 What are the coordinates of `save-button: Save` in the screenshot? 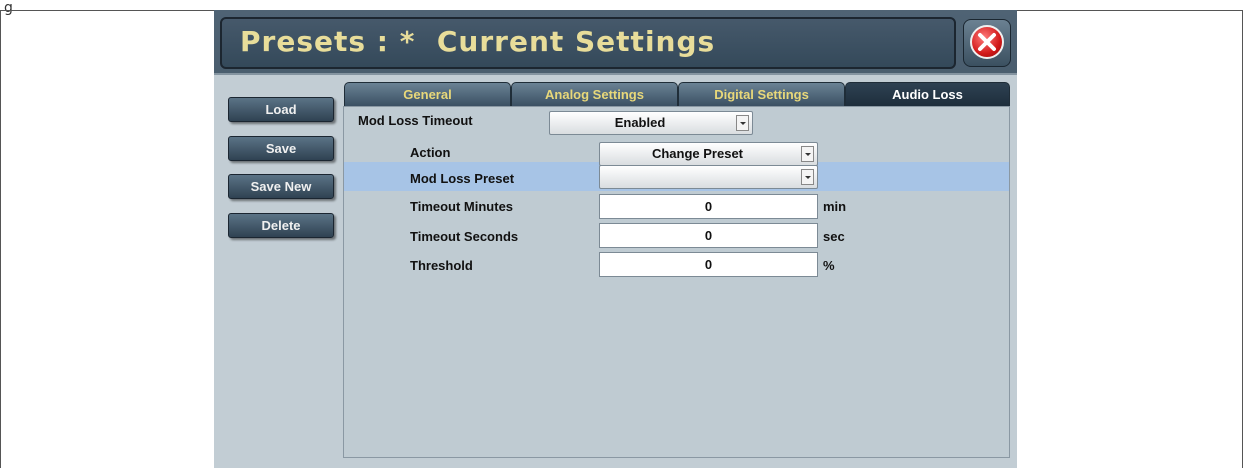 It's located at (281, 148).